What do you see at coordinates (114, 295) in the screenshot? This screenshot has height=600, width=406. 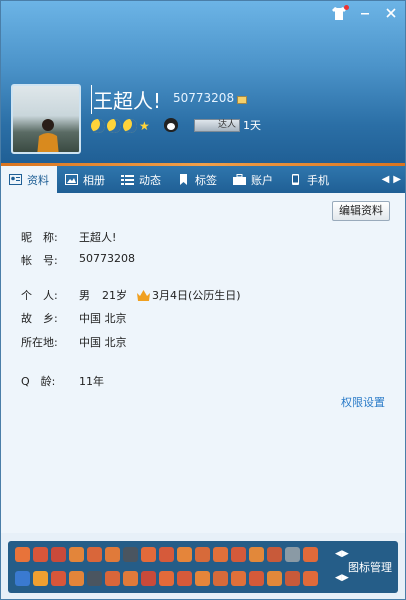 I see `age-value: 21岁` at bounding box center [114, 295].